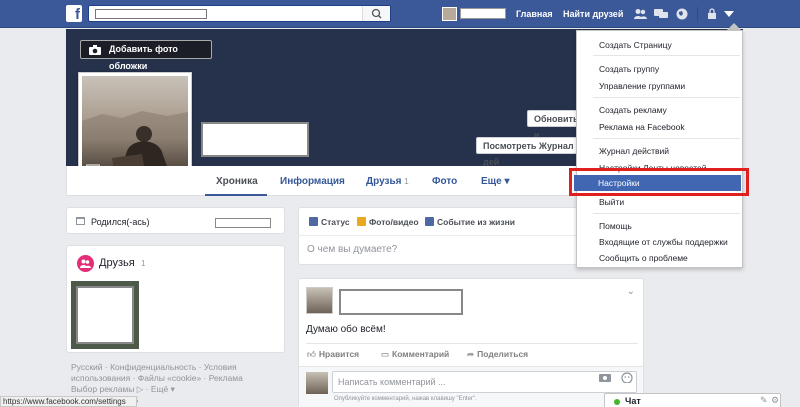 The height and width of the screenshot is (407, 800). I want to click on nav-separator, so click(697, 14).